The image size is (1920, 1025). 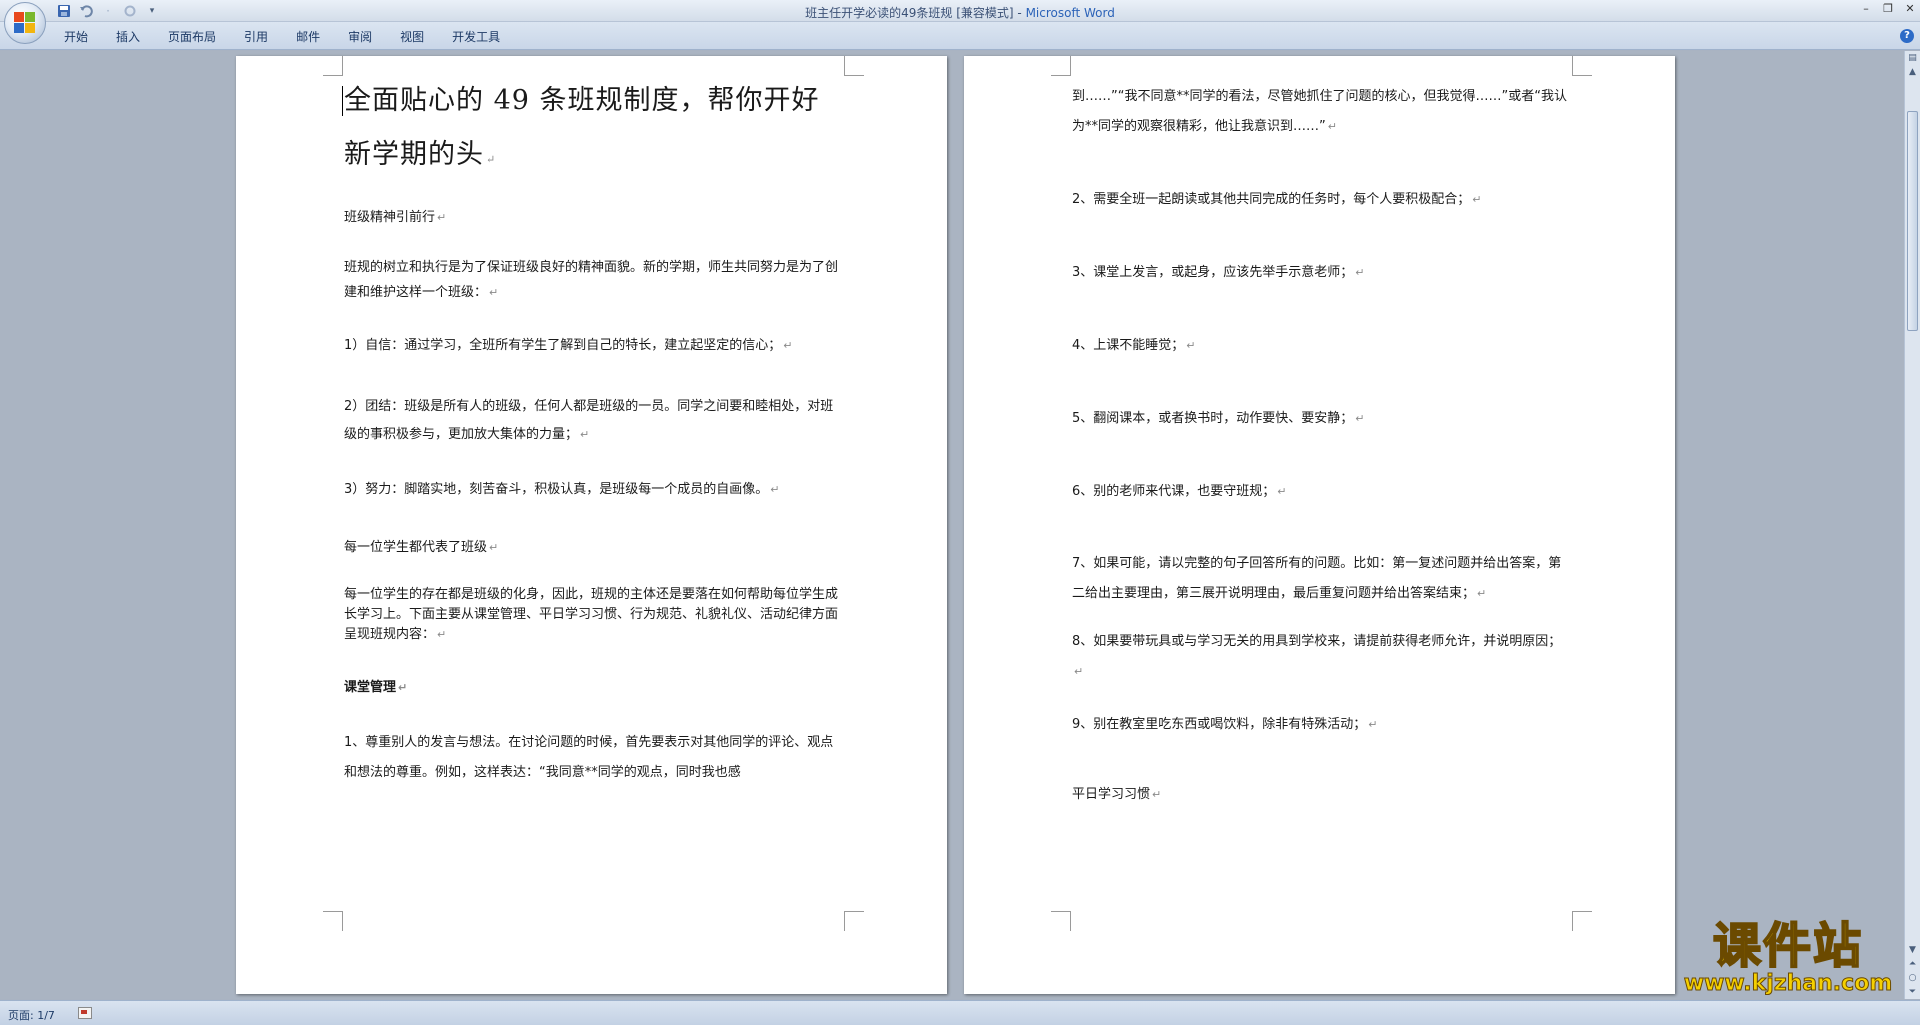 I want to click on status-bar: 页面: 1/7, so click(x=960, y=1012).